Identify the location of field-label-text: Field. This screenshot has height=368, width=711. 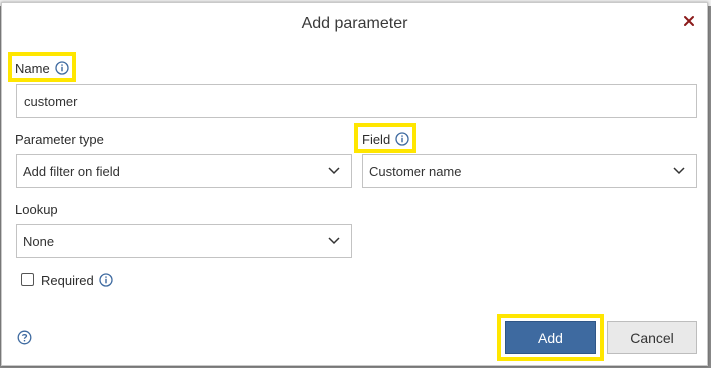
(376, 139).